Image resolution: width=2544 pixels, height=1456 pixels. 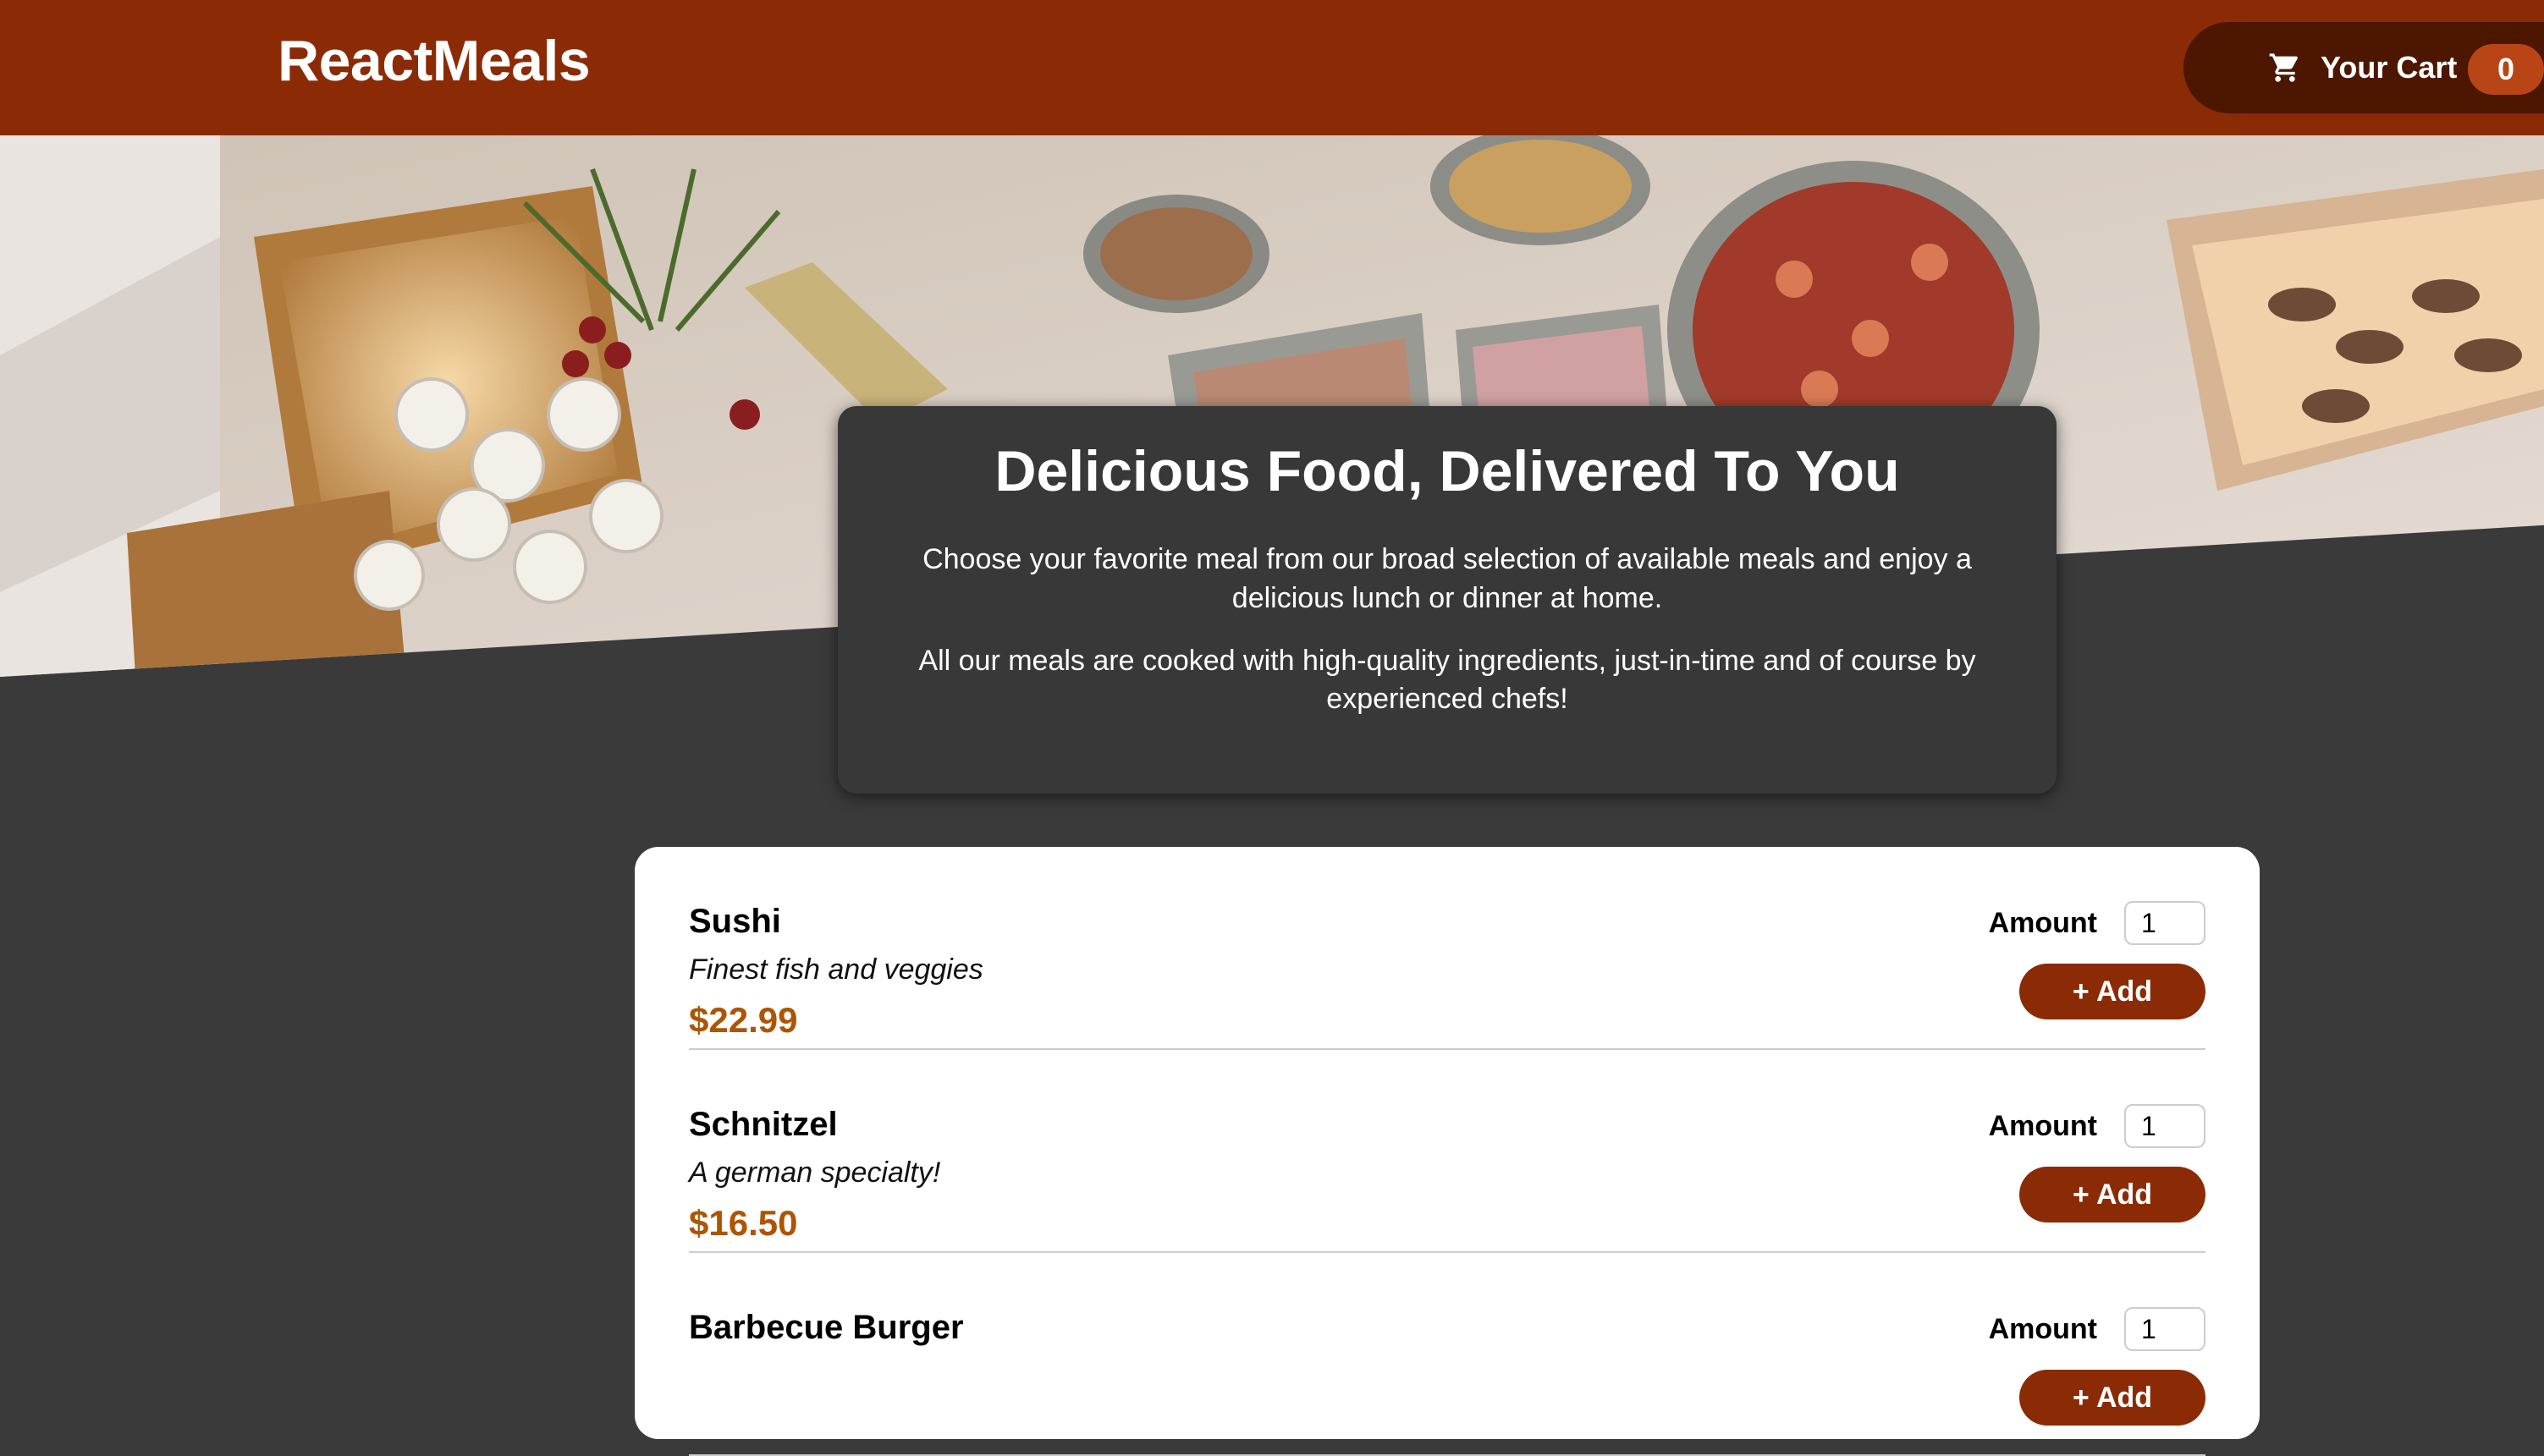 I want to click on meal-name: Barbecue Burger, so click(x=826, y=1327).